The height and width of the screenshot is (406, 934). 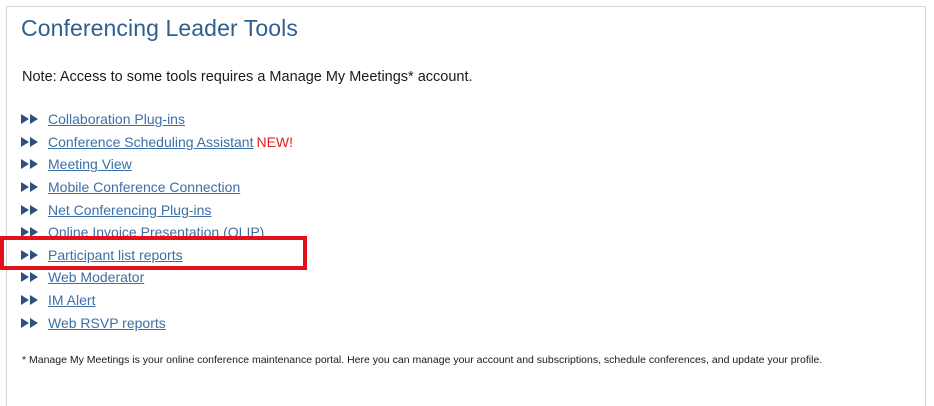 I want to click on link-net-conferencing-plug-ins: Net Conferencing Plug-ins, so click(x=129, y=210).